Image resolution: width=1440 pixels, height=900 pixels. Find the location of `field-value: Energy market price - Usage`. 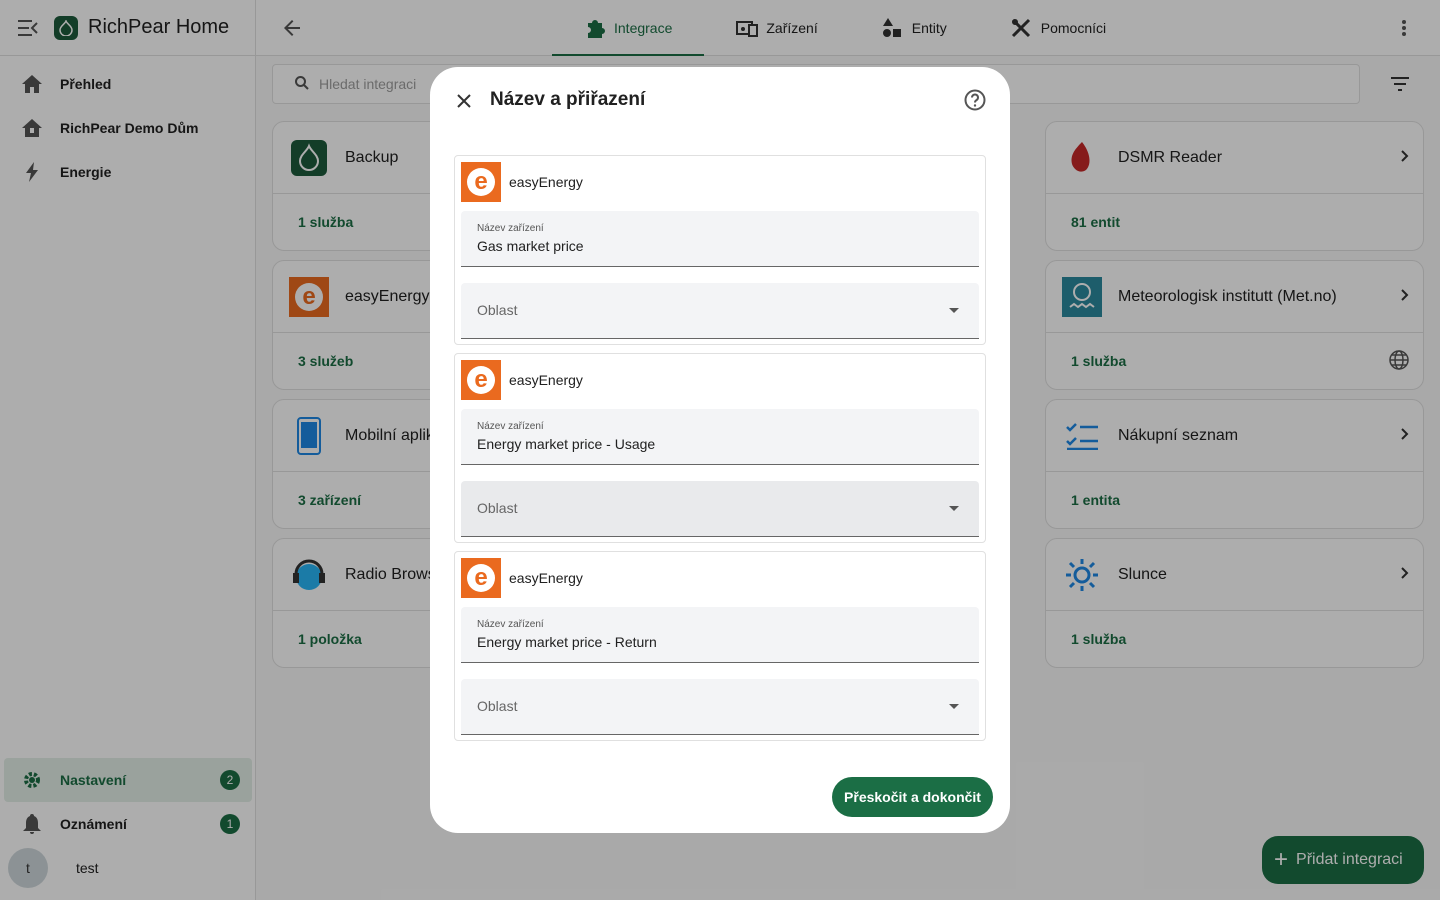

field-value: Energy market price - Usage is located at coordinates (566, 444).